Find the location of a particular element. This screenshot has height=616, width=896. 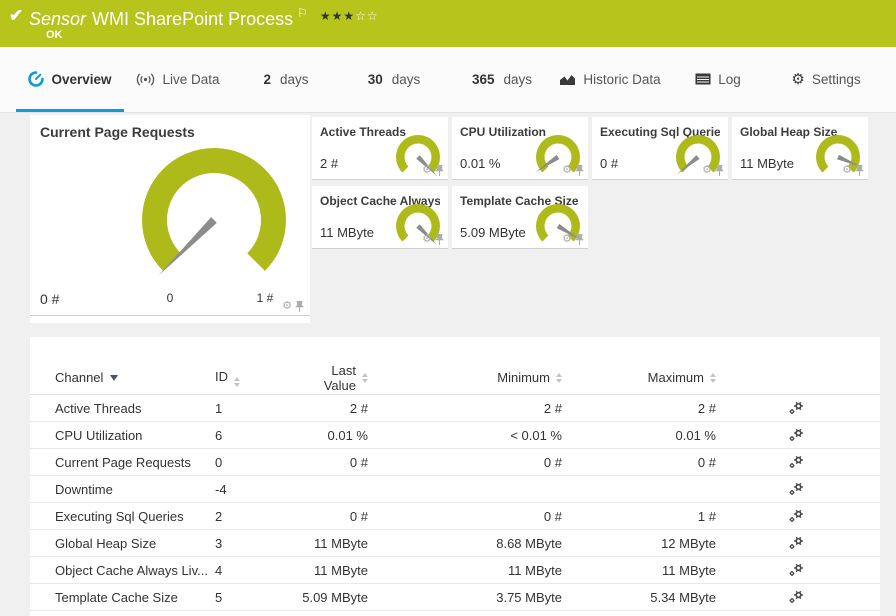

stars-empty: ☆☆ is located at coordinates (367, 16).